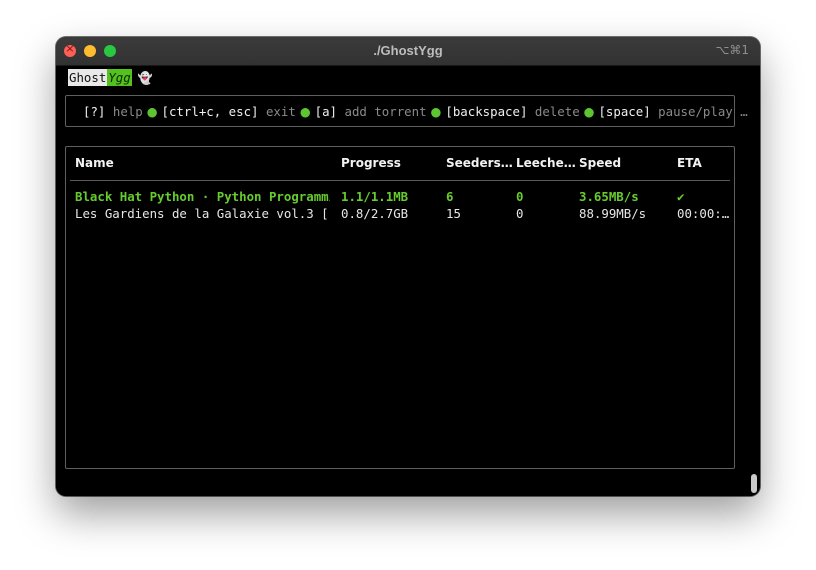 This screenshot has width=816, height=570. Describe the element at coordinates (450, 196) in the screenshot. I see `cell-seeders: 6` at that location.